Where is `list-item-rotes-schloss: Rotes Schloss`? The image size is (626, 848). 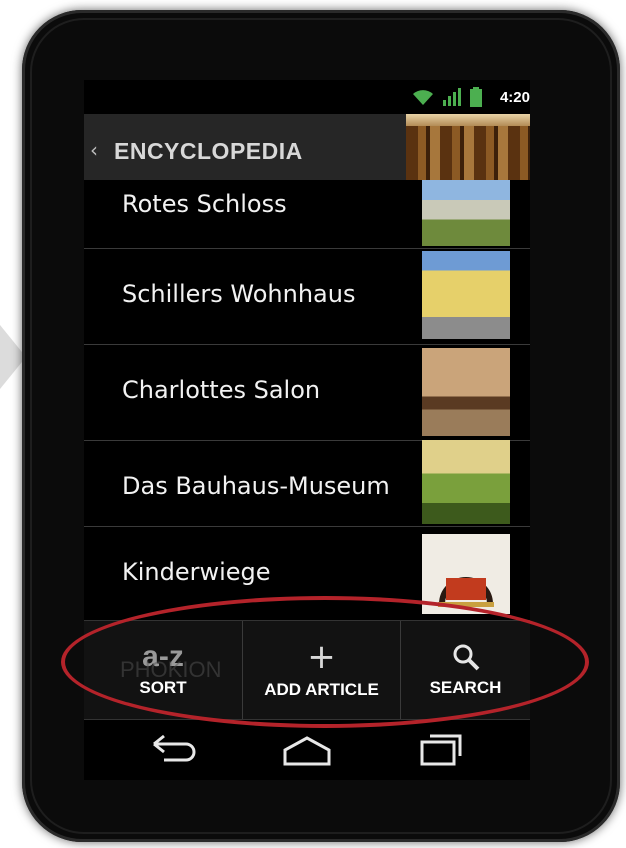 list-item-rotes-schloss: Rotes Schloss is located at coordinates (307, 214).